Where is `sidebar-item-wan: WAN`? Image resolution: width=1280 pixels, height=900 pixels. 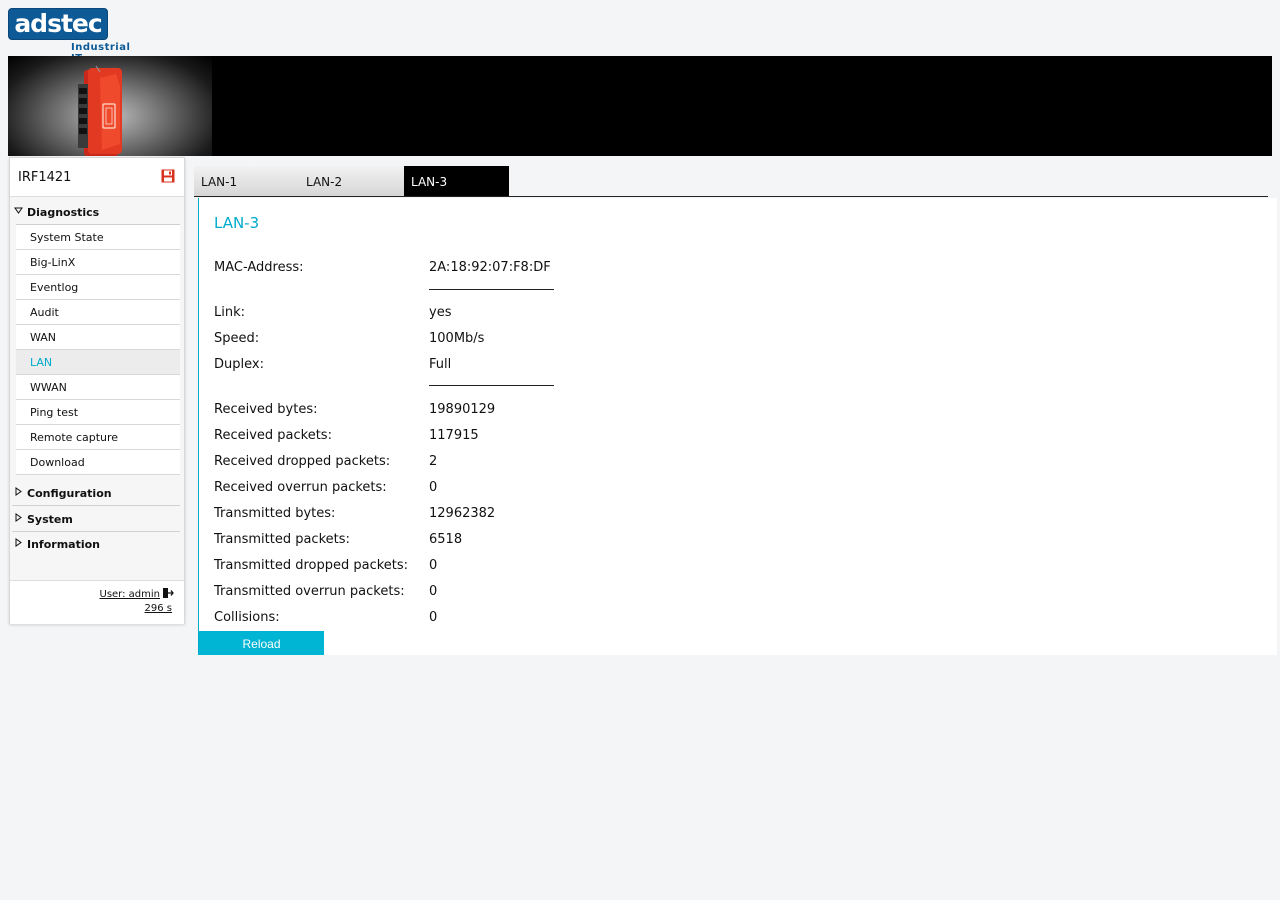
sidebar-item-wan: WAN is located at coordinates (98, 337).